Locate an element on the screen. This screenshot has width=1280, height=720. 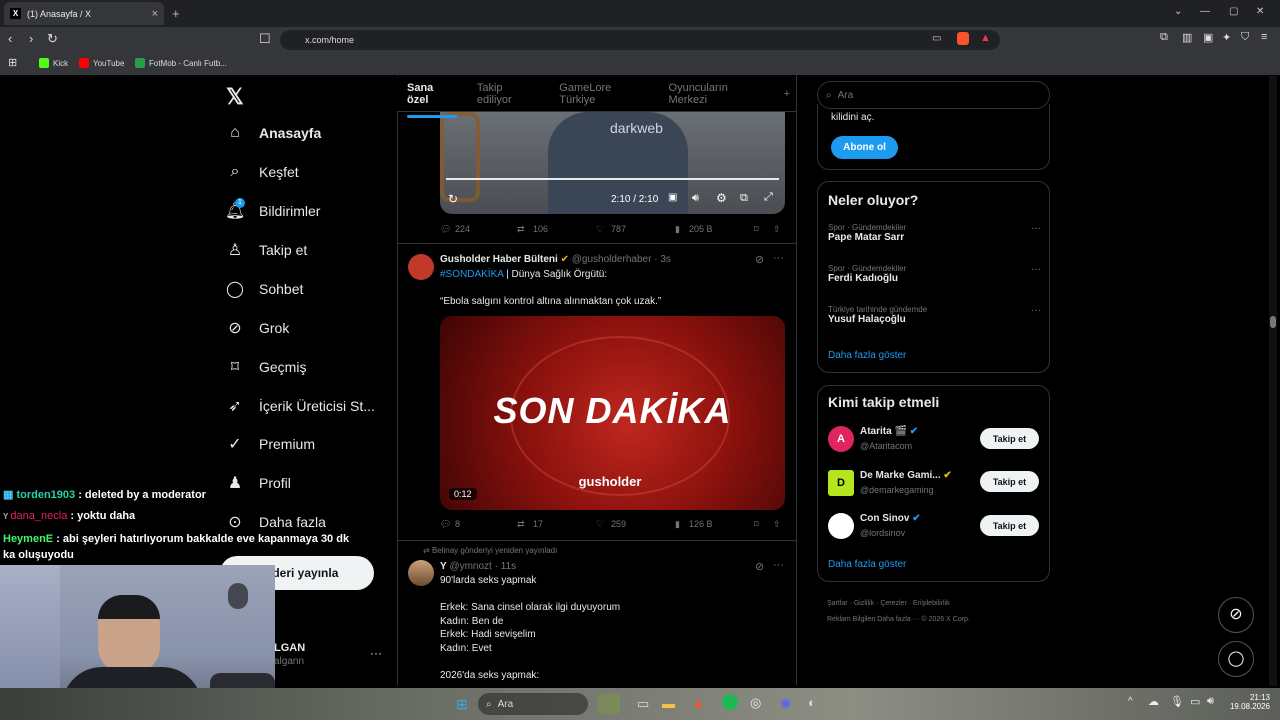
scrollbar-thumb is located at coordinates (1273, 322).